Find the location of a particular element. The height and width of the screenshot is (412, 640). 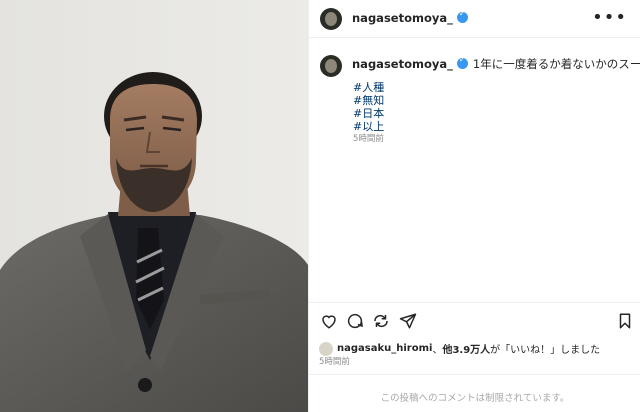

comments-restricted-notice: この投稿へのコメントは制限されています。 is located at coordinates (475, 398).